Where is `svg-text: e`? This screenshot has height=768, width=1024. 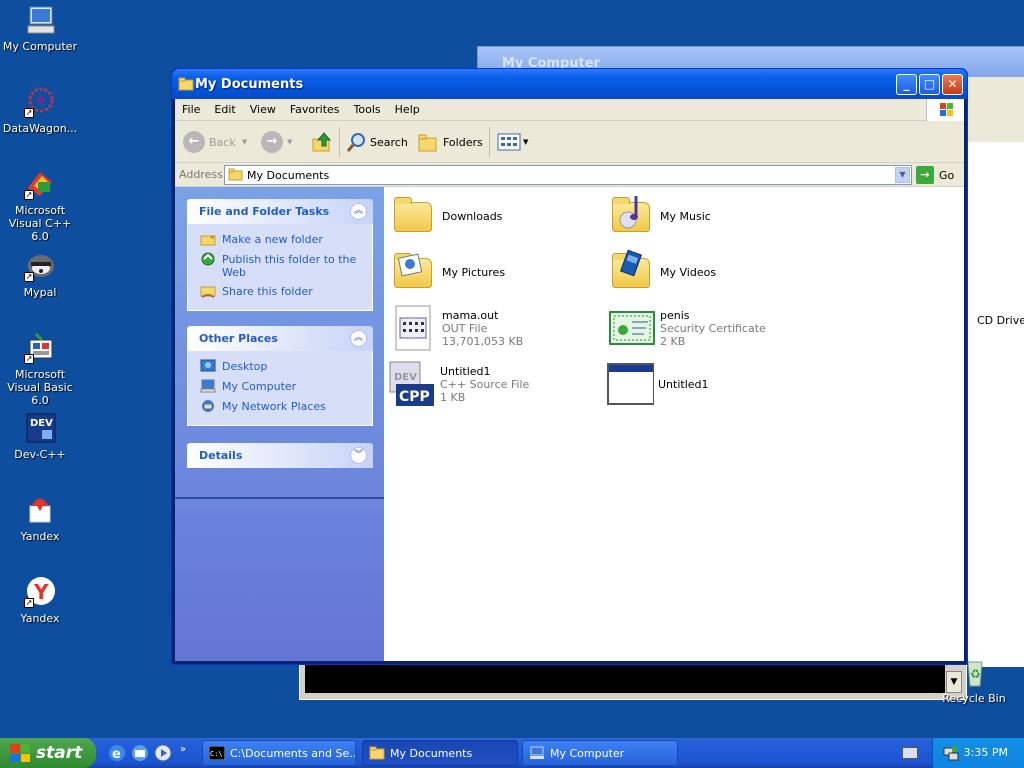 svg-text: e is located at coordinates (116, 754).